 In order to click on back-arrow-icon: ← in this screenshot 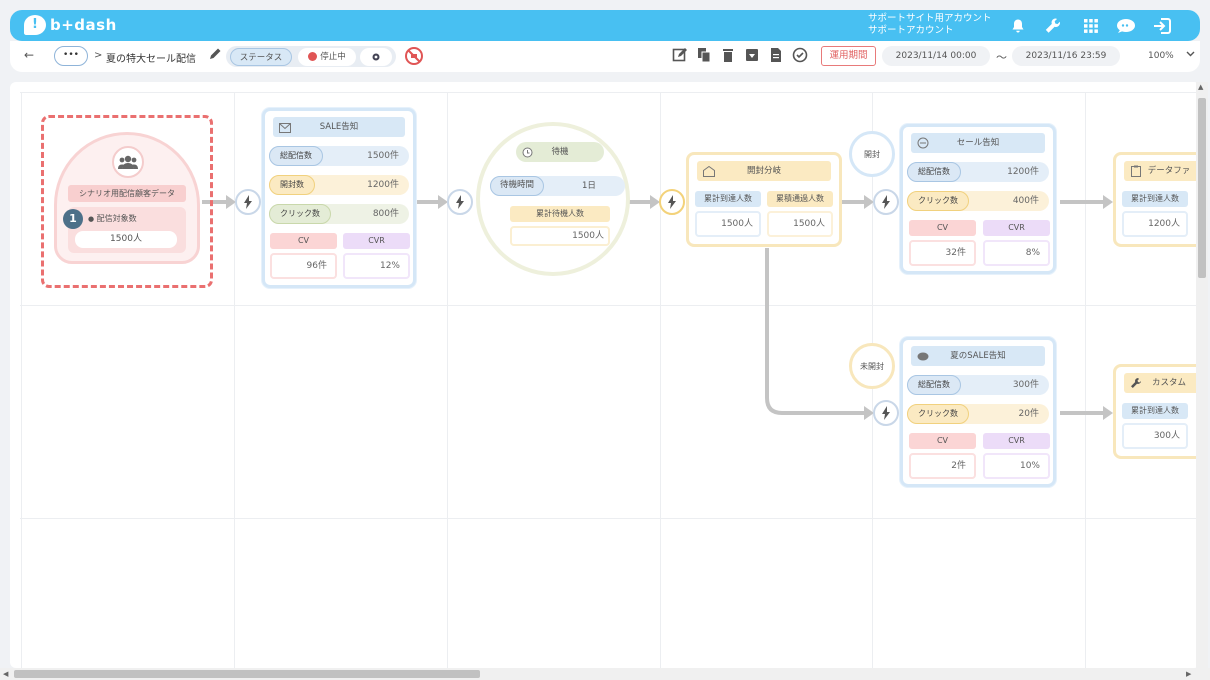, I will do `click(29, 55)`.